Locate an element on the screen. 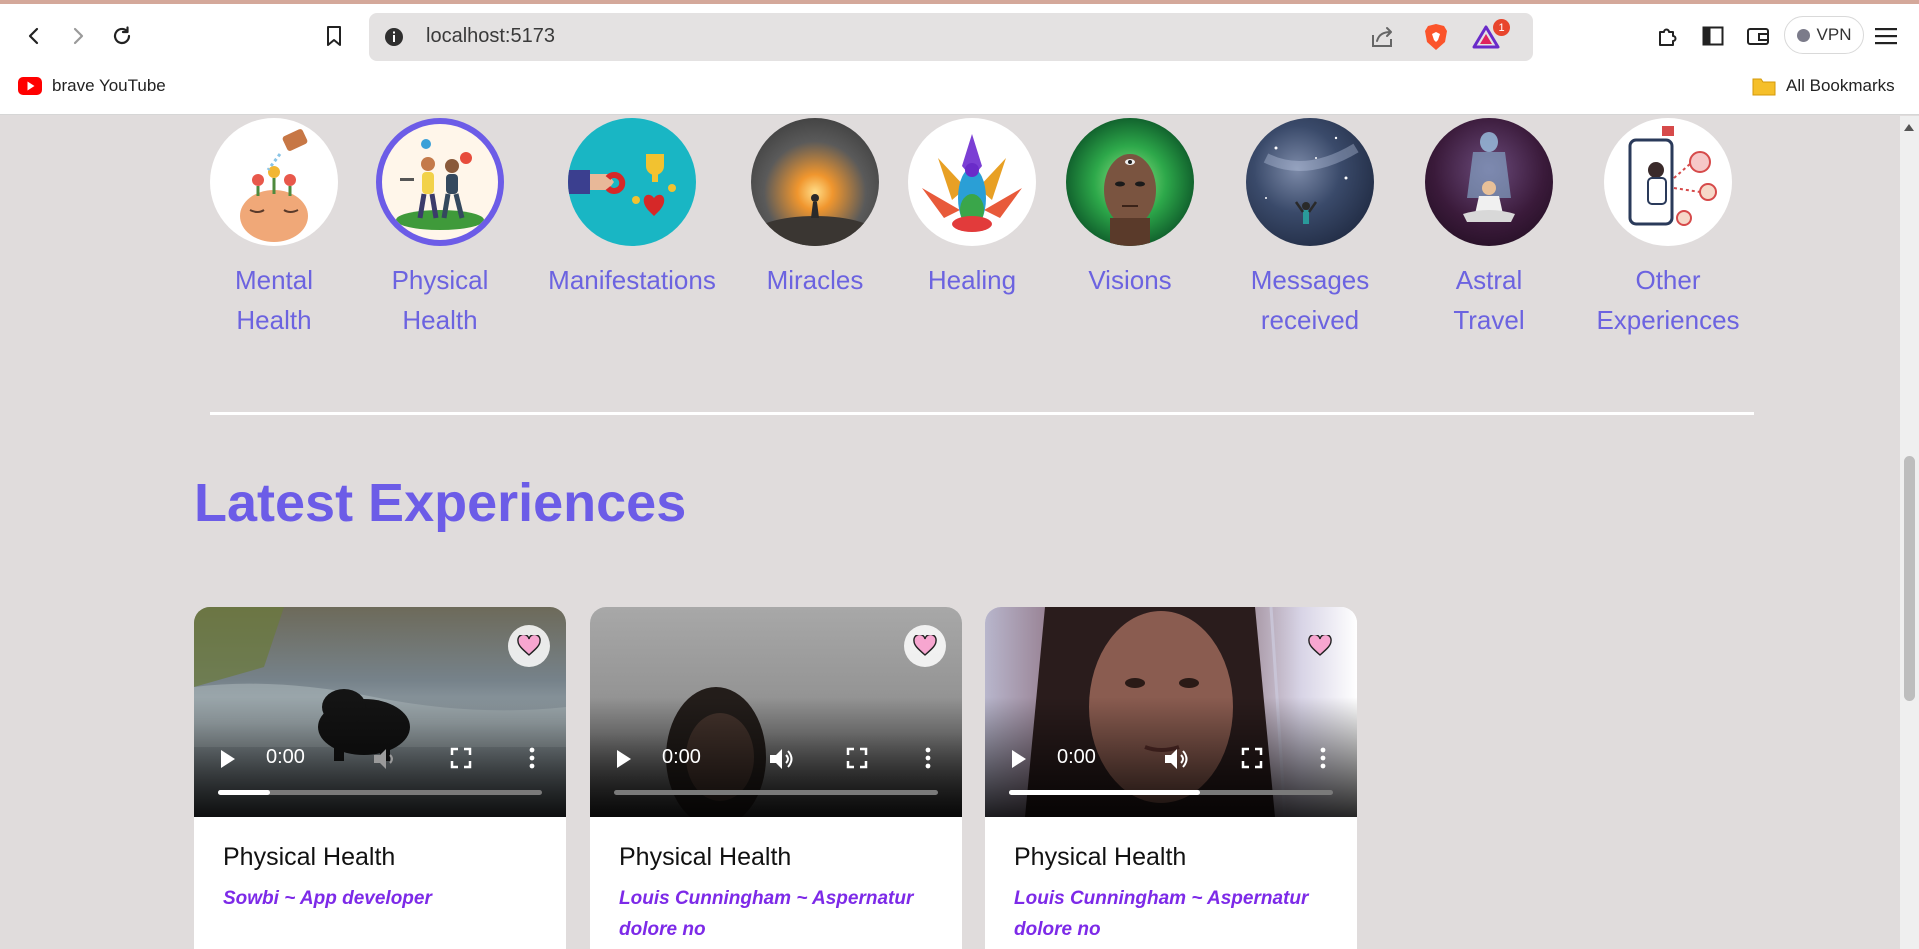  forward-arrow-icon is located at coordinates (78, 36).